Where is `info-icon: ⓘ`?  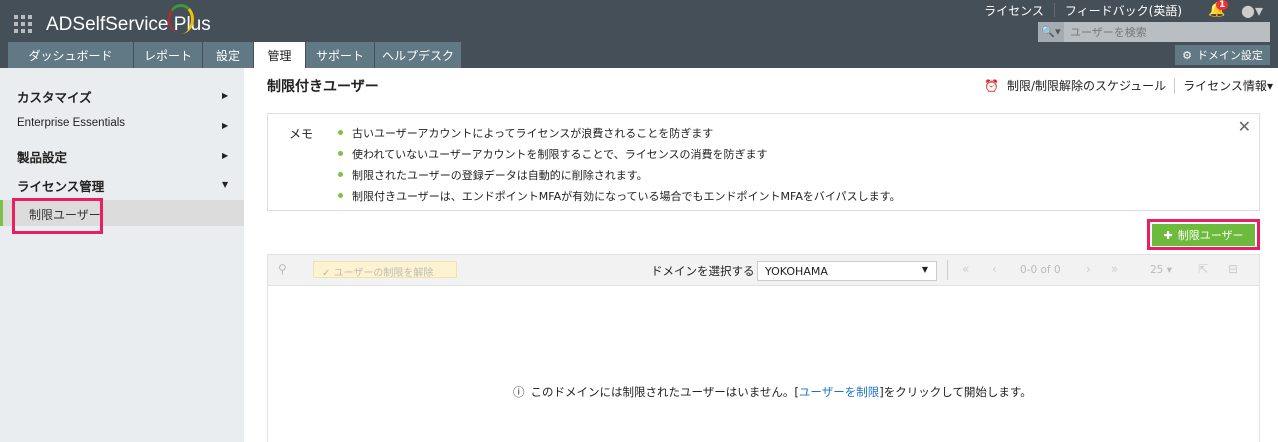
info-icon: ⓘ is located at coordinates (519, 392).